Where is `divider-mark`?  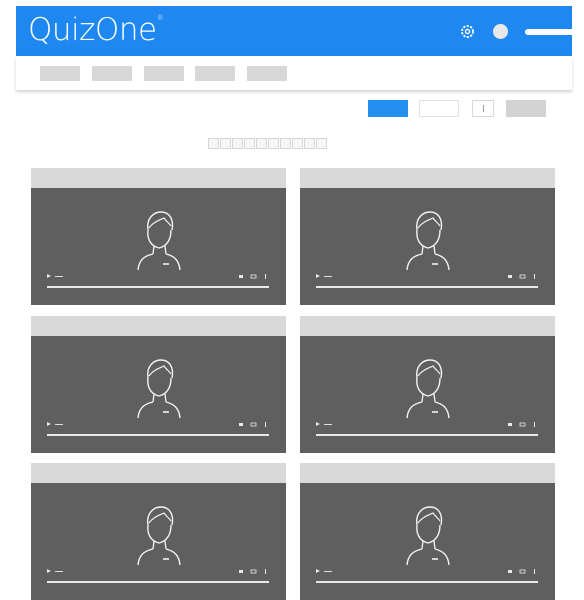
divider-mark is located at coordinates (483, 108).